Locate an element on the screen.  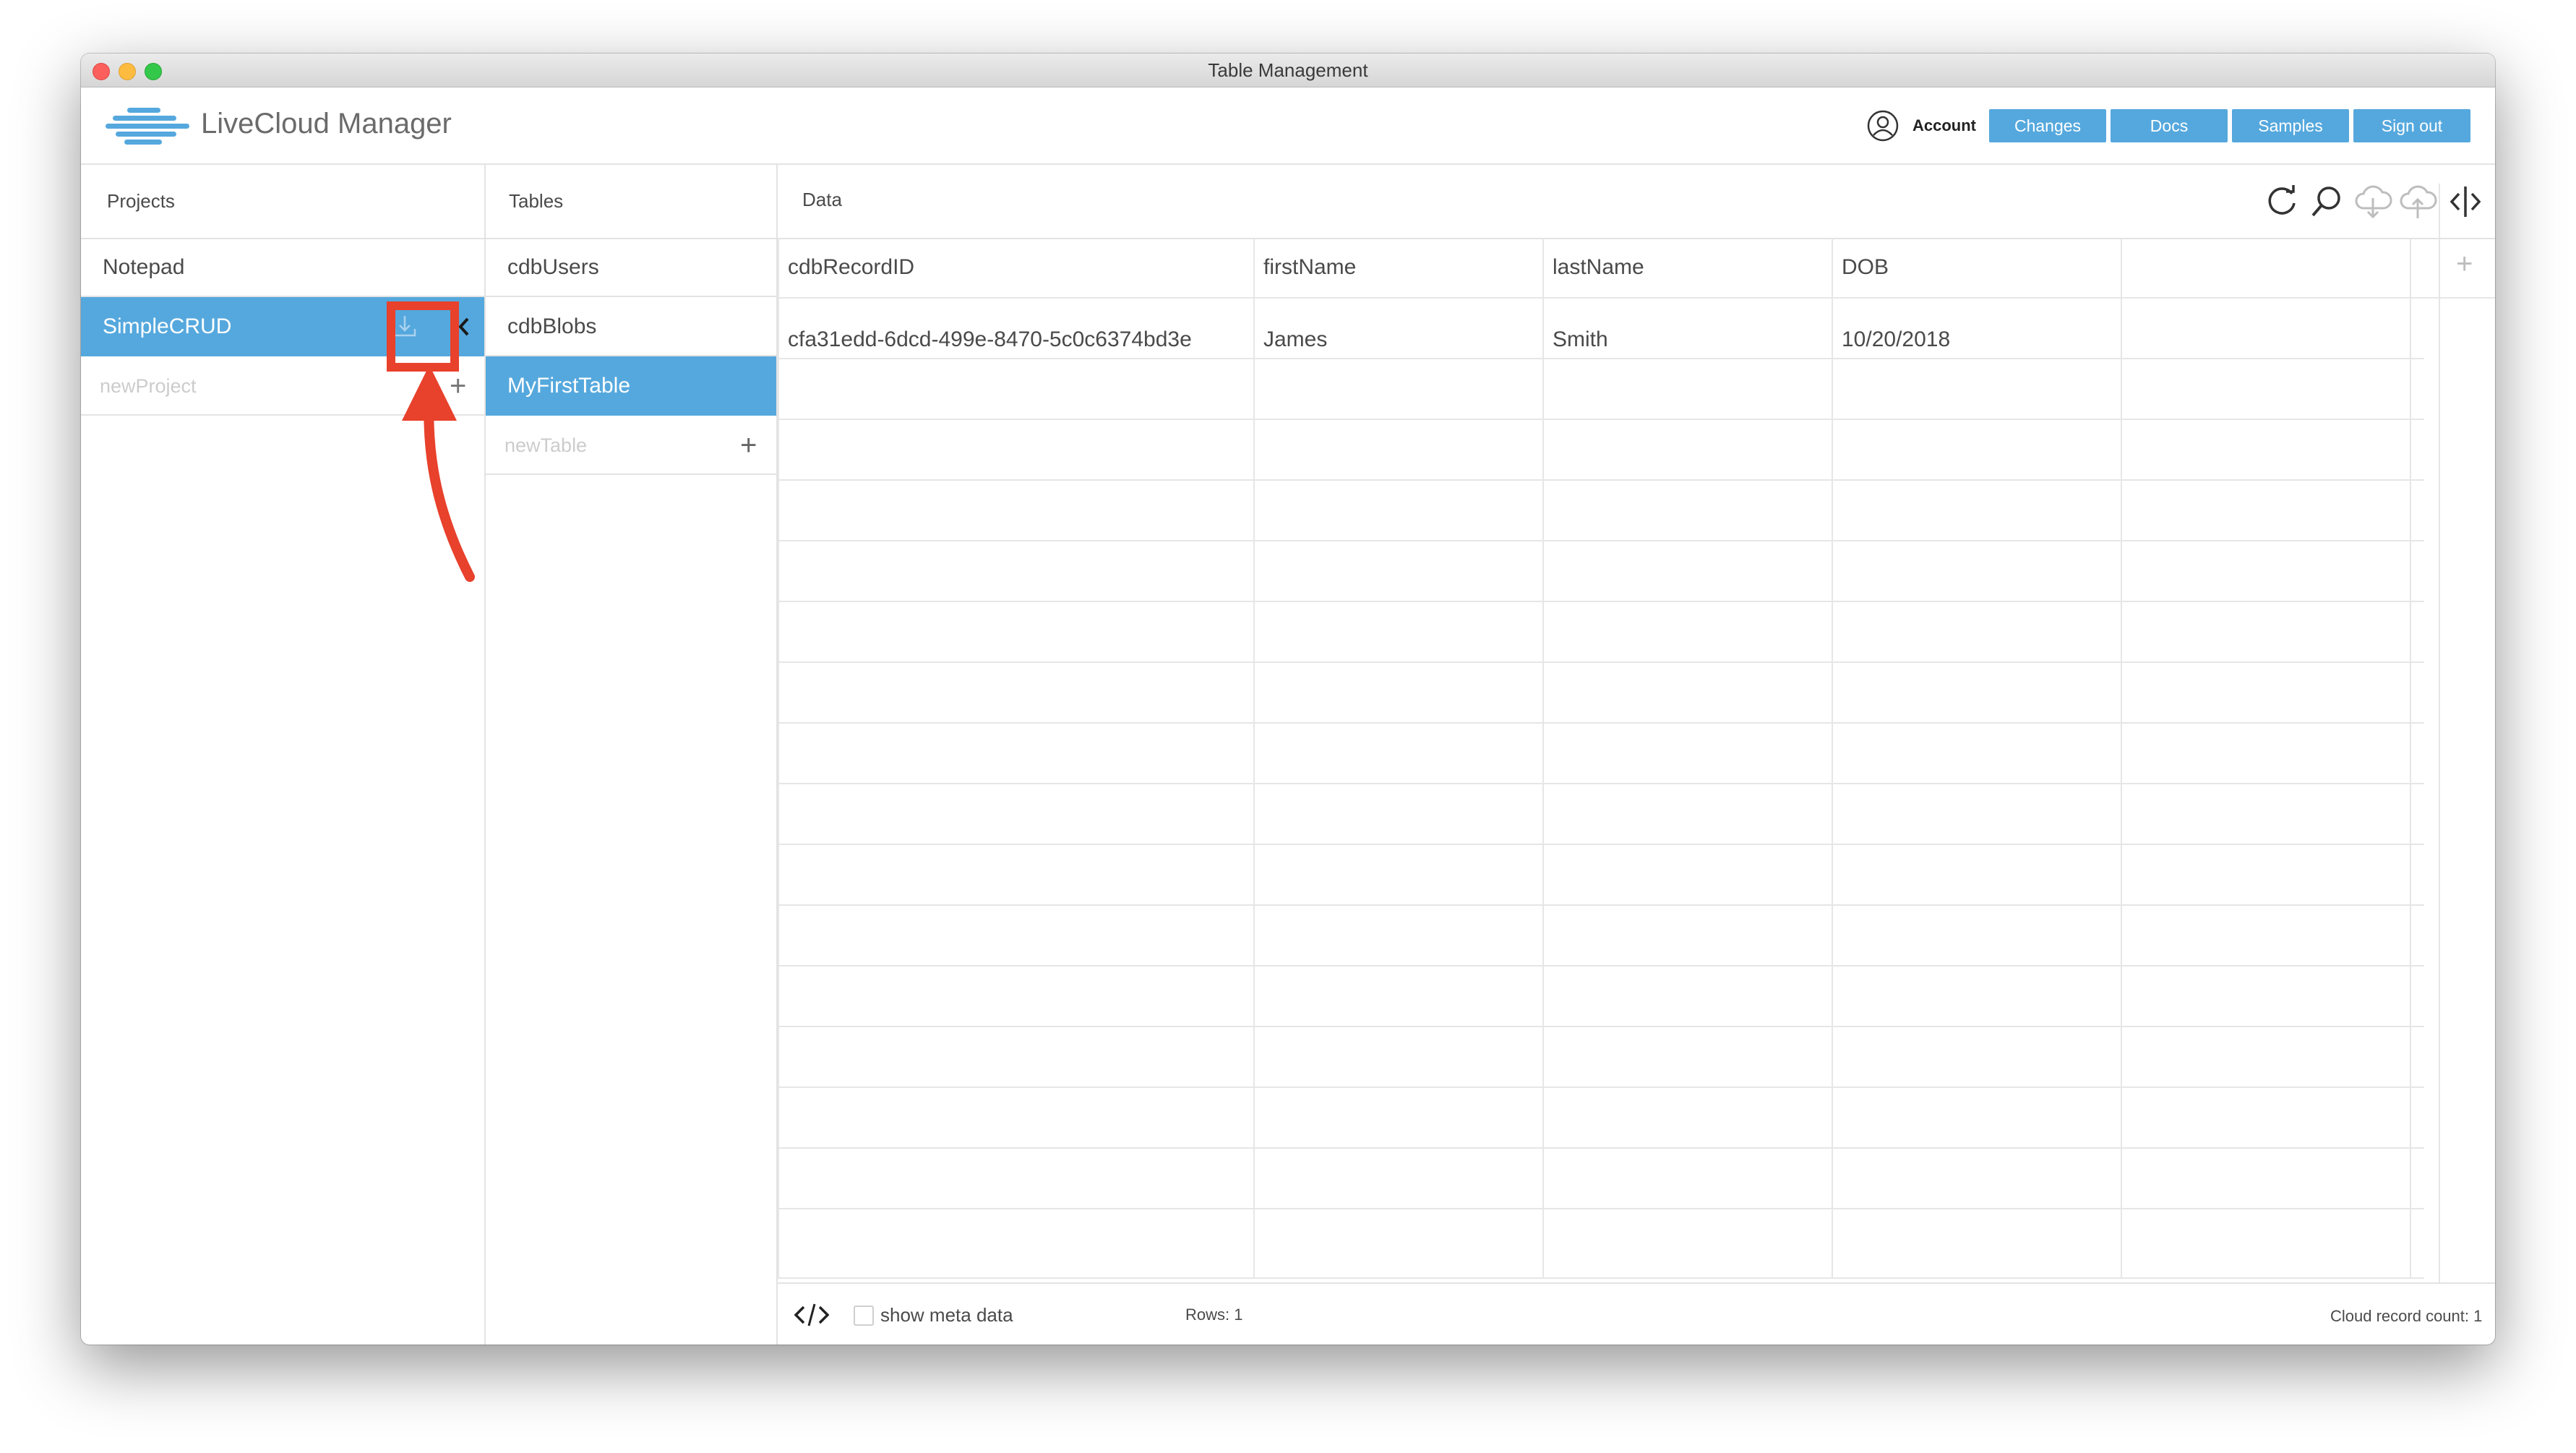
annotation-arrowhead is located at coordinates (429, 393).